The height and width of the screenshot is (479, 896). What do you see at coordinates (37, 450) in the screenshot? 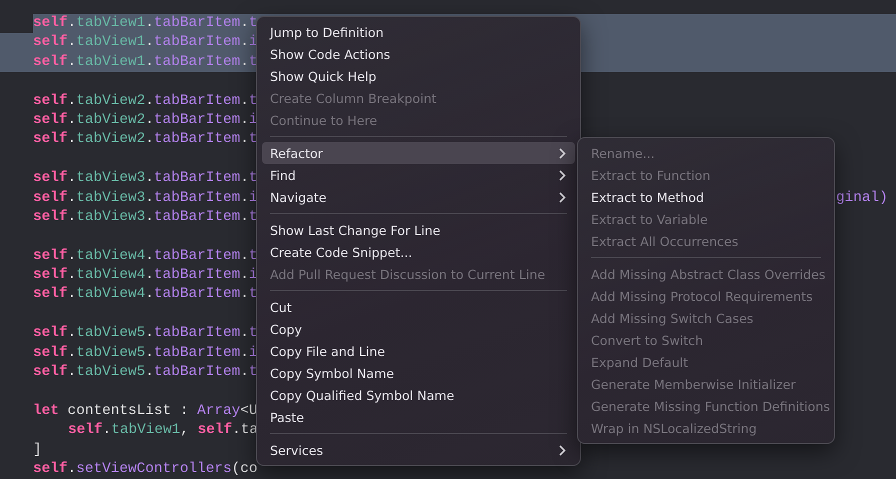
I see `code-line: ]` at bounding box center [37, 450].